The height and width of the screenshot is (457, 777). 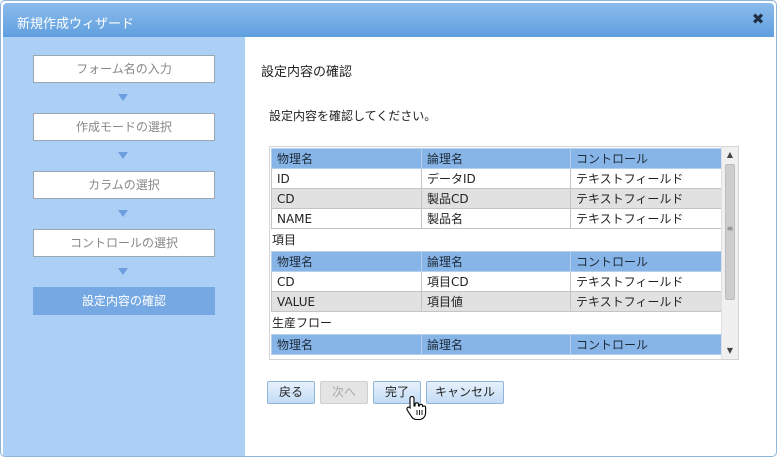 I want to click on group-label: 項目, so click(x=496, y=240).